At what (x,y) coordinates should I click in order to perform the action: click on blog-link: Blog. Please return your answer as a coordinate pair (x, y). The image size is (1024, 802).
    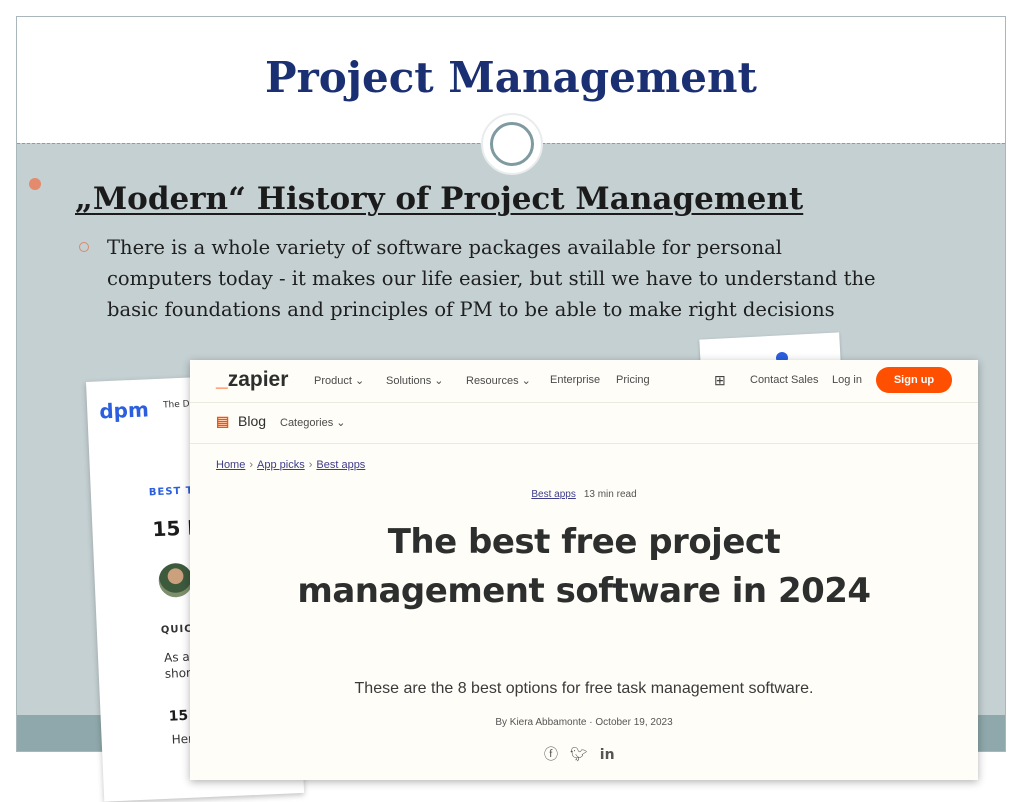
    Looking at the image, I should click on (252, 421).